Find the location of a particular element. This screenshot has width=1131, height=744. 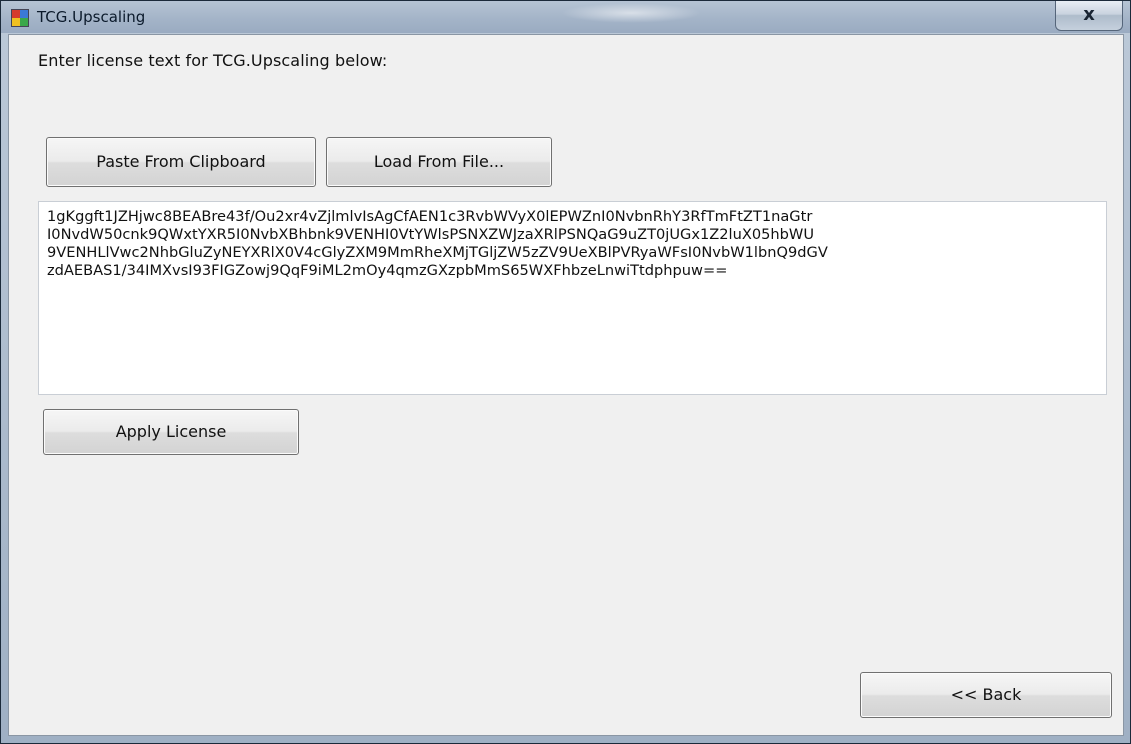

back-button: << Back is located at coordinates (986, 695).